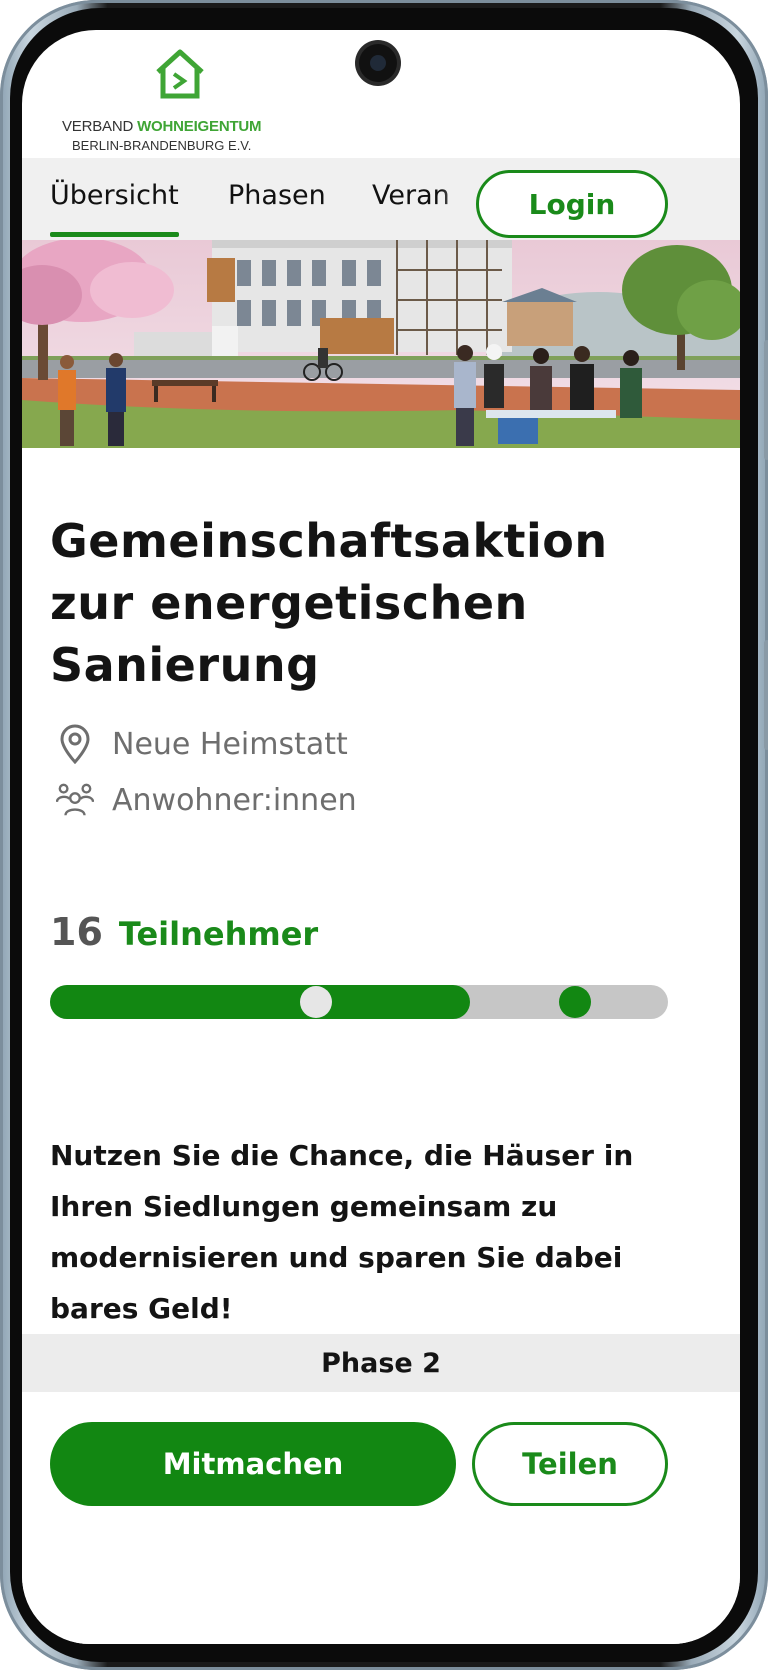  Describe the element at coordinates (218, 934) in the screenshot. I see `participants-label: Teilnehmer` at that location.